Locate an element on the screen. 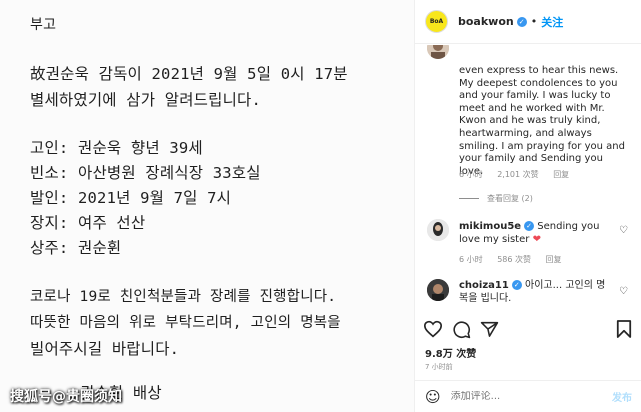 The width and height of the screenshot is (641, 412). follow-button: 关注 is located at coordinates (552, 22).